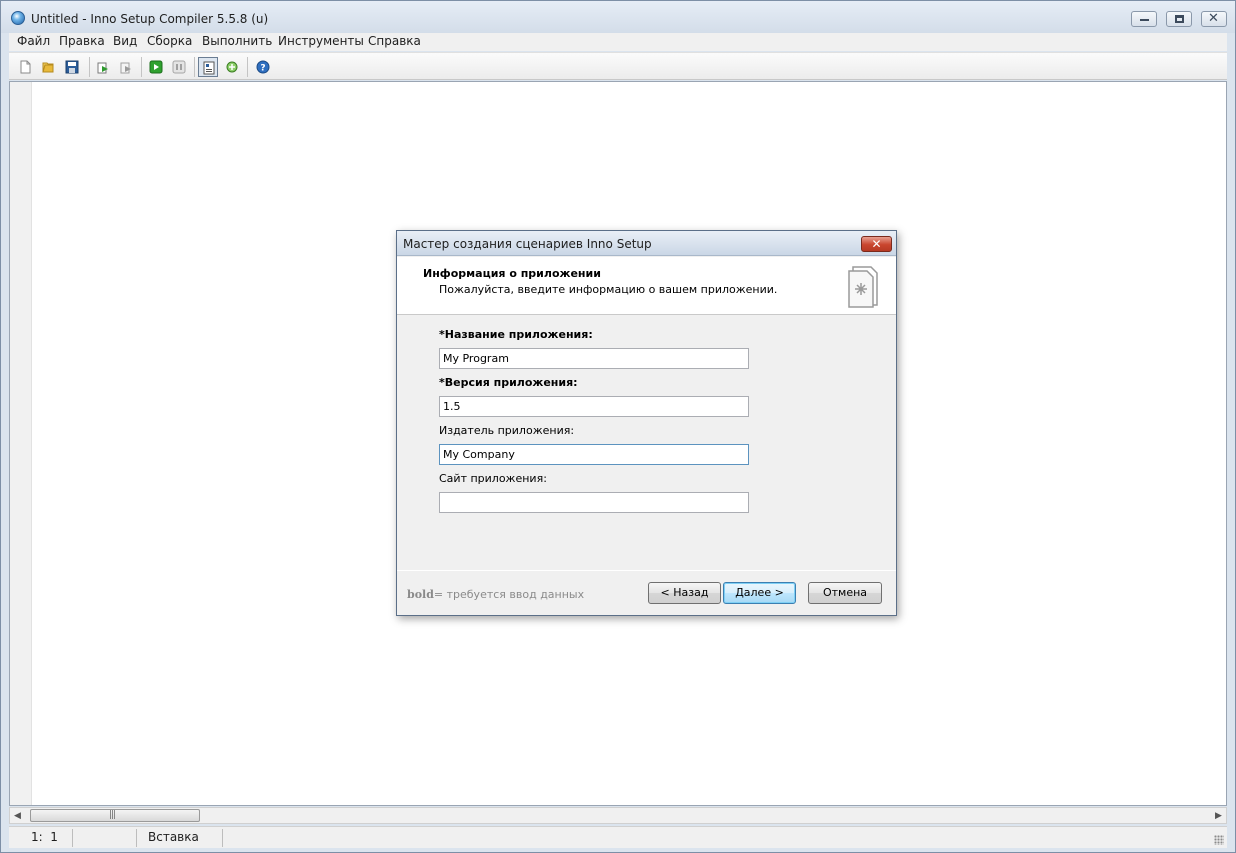 This screenshot has height=853, width=1236. Describe the element at coordinates (420, 594) in the screenshot. I see `legend-bold-word: bold` at that location.